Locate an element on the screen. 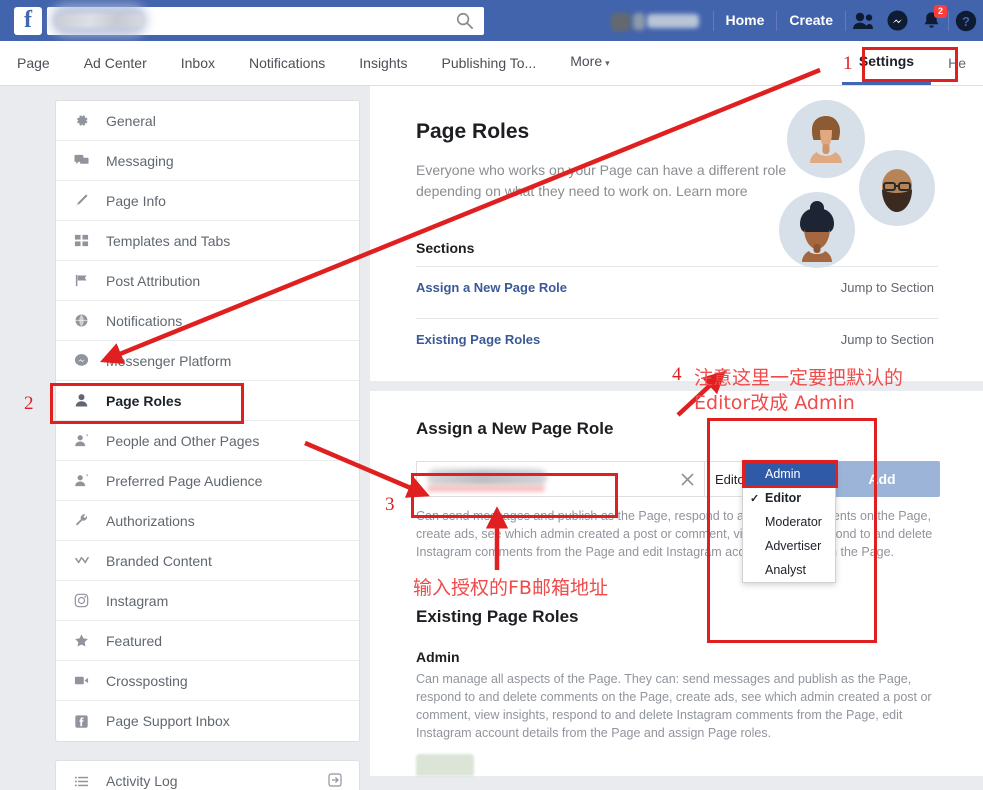 This screenshot has height=790, width=983. person-name-input is located at coordinates (543, 479).